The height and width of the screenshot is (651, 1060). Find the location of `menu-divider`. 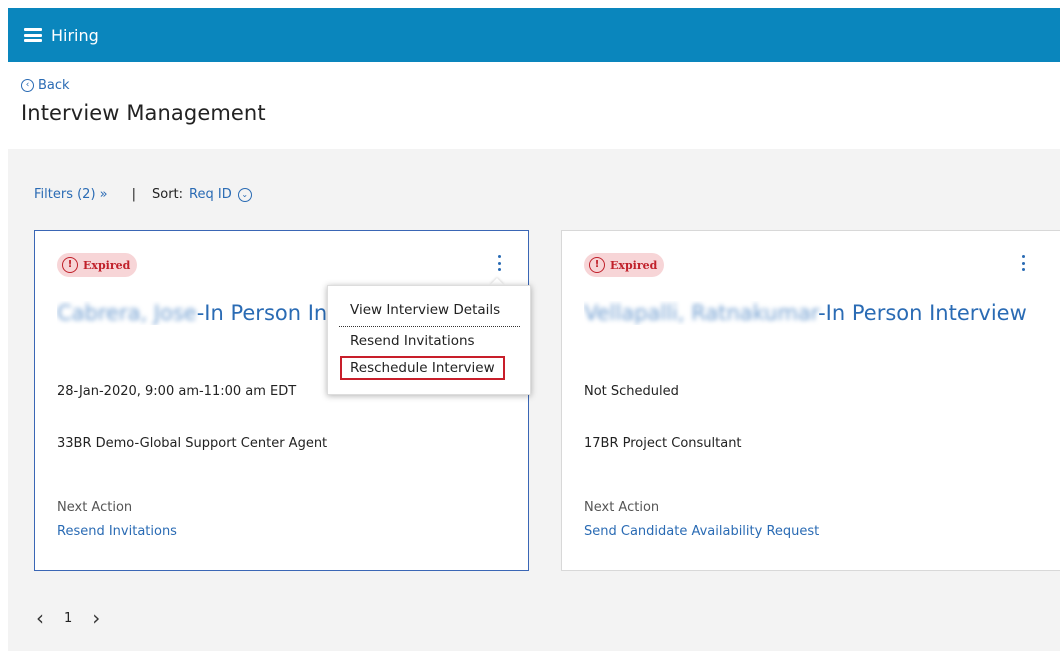

menu-divider is located at coordinates (429, 326).